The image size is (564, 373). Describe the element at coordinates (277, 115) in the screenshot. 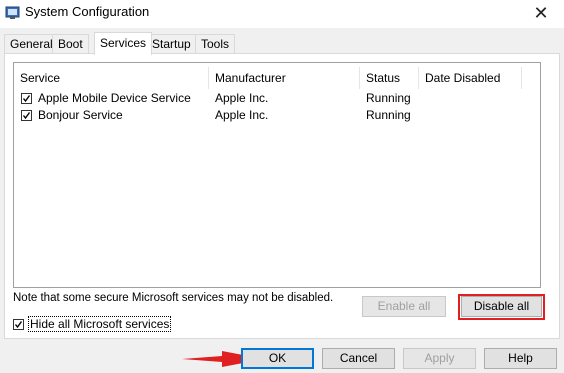

I see `service-row: Bonjour Service Apple Inc. Running` at that location.